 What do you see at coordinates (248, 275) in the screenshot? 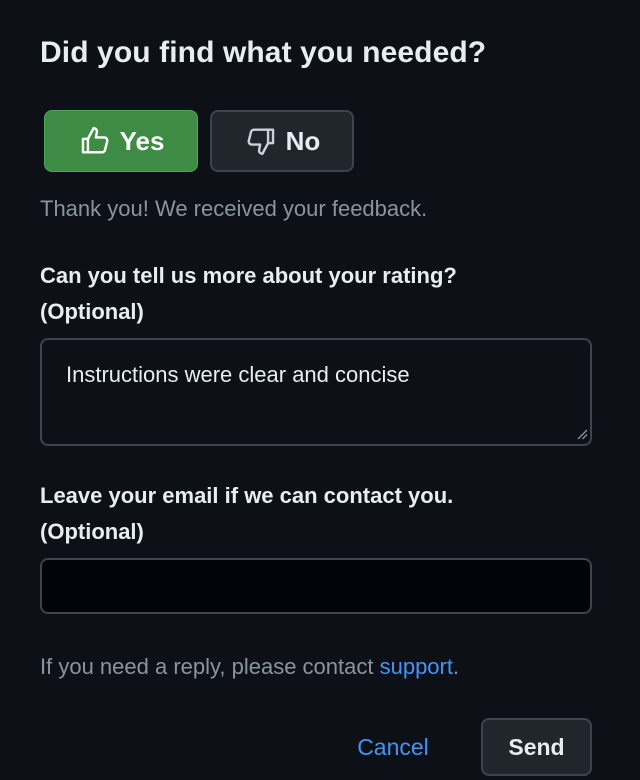
I see `more-info-label-text: Can you tell us more about your rating?` at bounding box center [248, 275].